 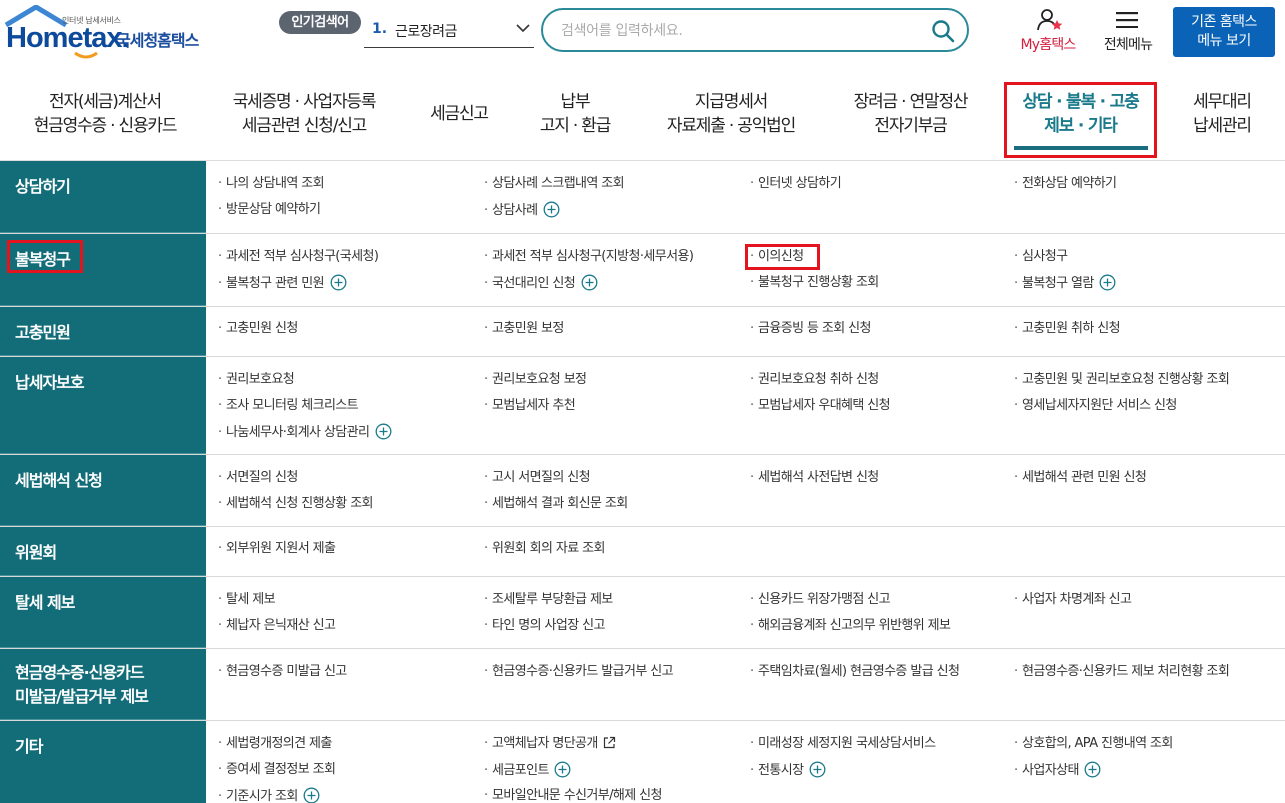 What do you see at coordinates (556, 504) in the screenshot?
I see `menu-link: · 세법해석 결과 회신문 조회` at bounding box center [556, 504].